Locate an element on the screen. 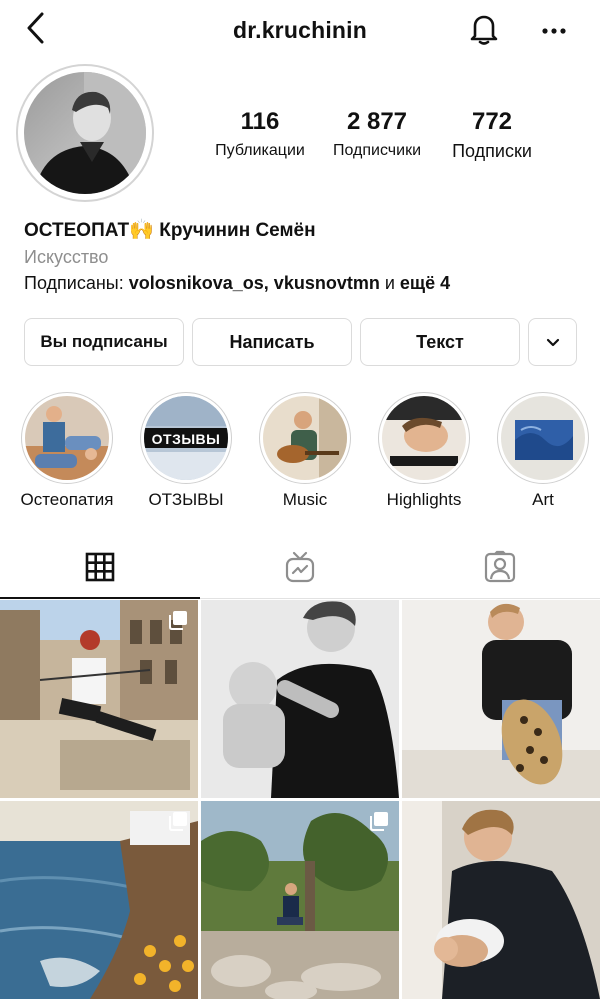  notifications-button is located at coordinates (484, 31).